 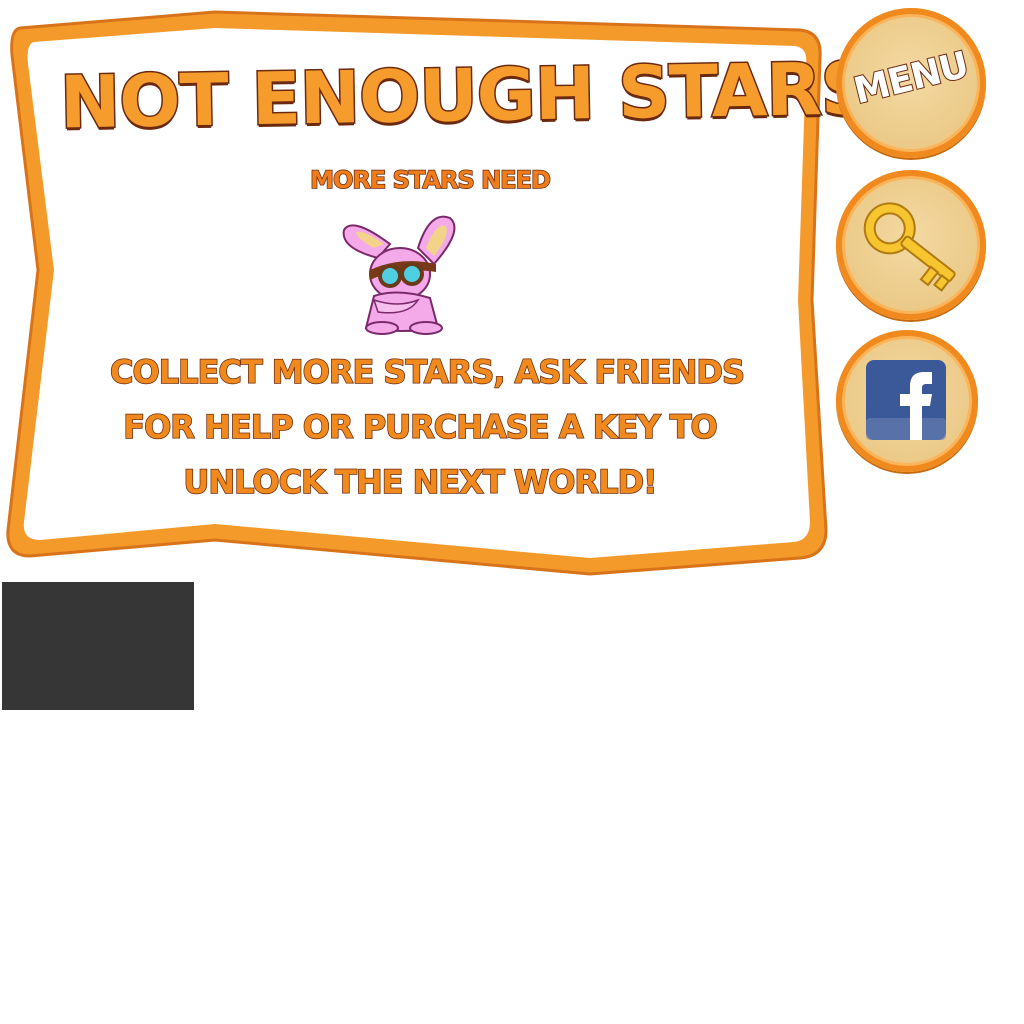 I want to click on dialog-title: NOT ENOUGH STARS!, so click(x=482, y=95).